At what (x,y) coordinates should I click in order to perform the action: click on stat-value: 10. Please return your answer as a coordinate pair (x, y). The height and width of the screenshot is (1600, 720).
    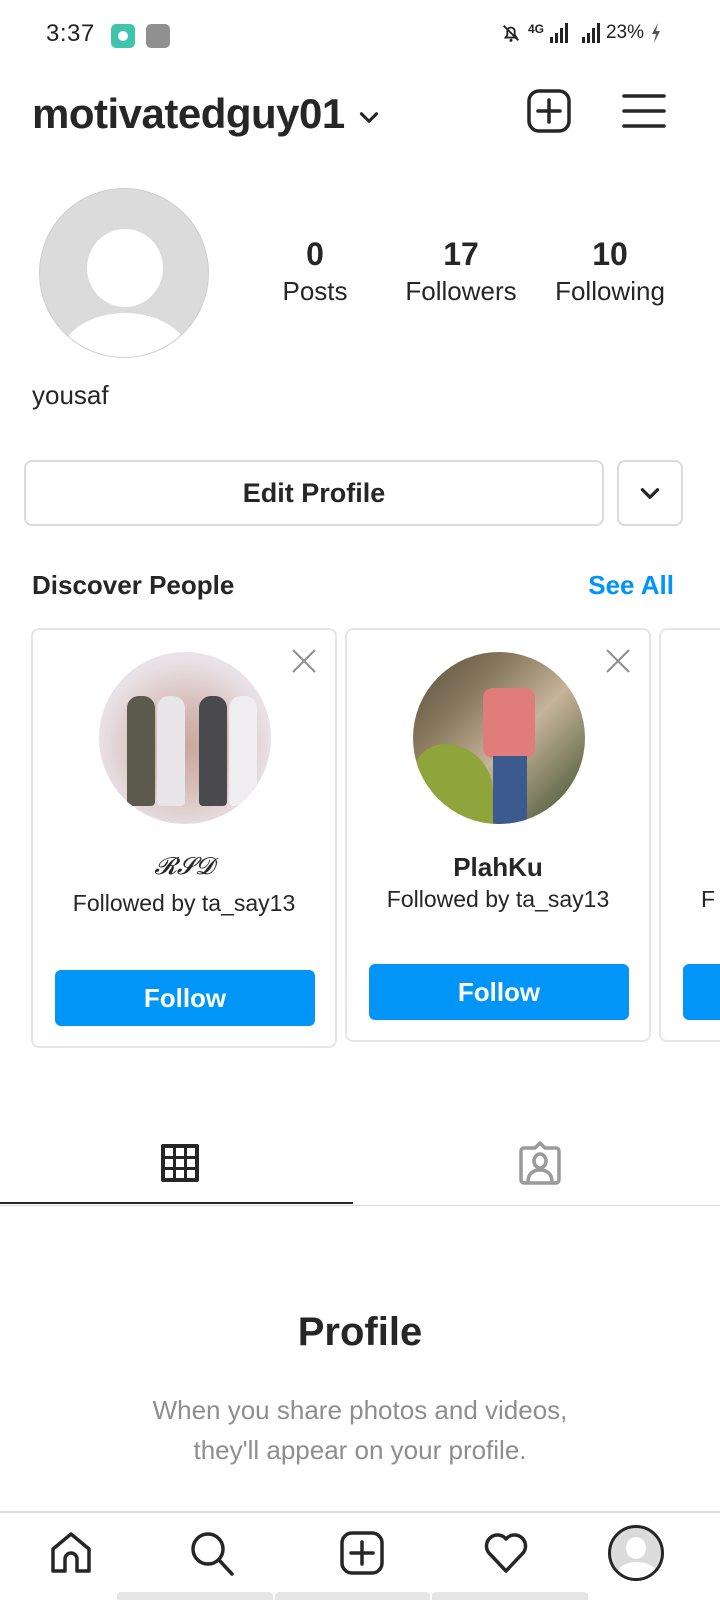
    Looking at the image, I should click on (610, 254).